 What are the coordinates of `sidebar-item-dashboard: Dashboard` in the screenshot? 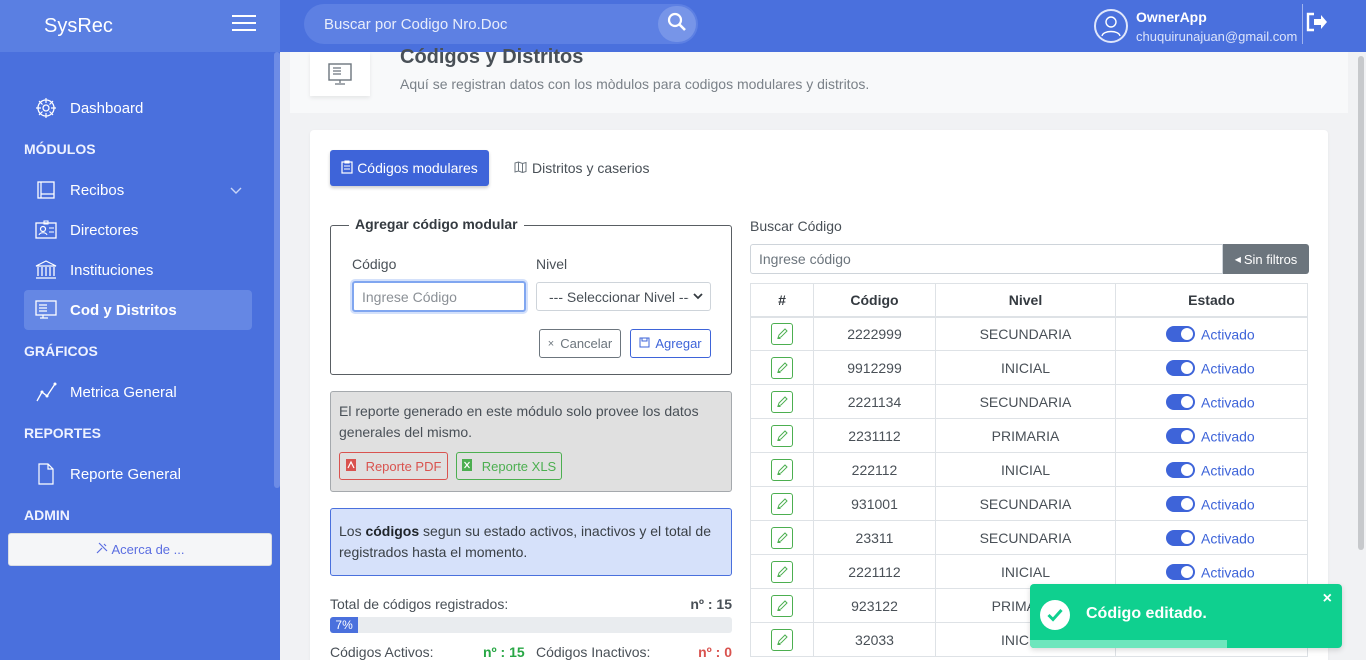 It's located at (138, 108).